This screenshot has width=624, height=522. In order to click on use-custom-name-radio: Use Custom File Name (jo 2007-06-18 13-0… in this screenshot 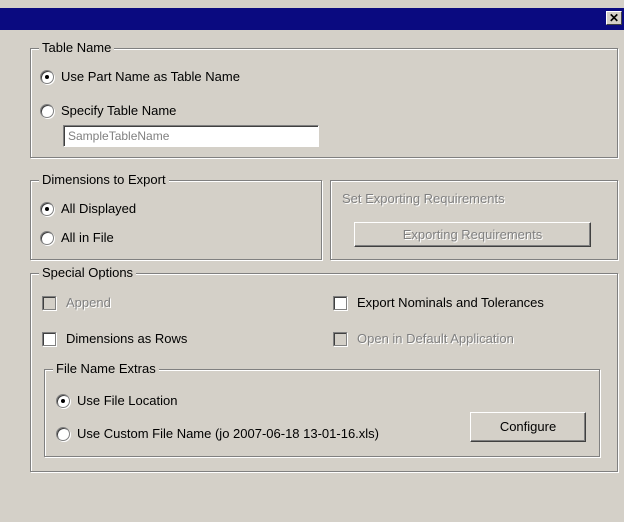, I will do `click(217, 434)`.